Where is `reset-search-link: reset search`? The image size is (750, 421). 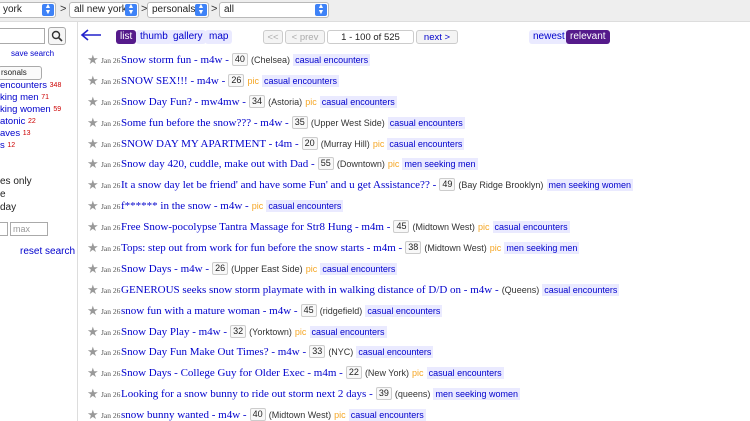 reset-search-link: reset search is located at coordinates (47, 251).